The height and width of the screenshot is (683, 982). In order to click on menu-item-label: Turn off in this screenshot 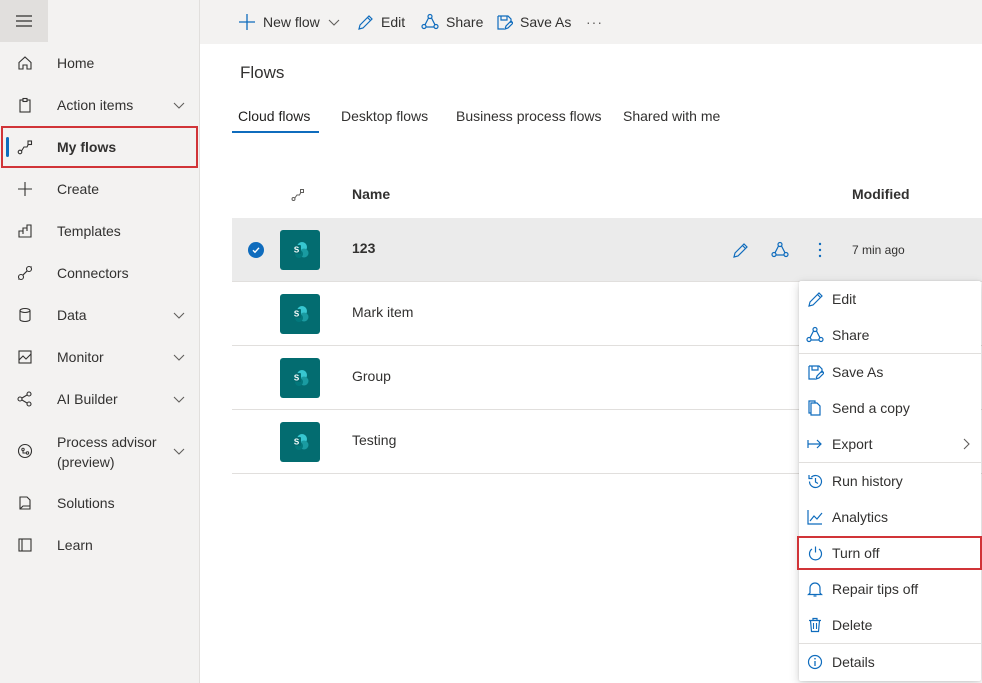, I will do `click(856, 553)`.